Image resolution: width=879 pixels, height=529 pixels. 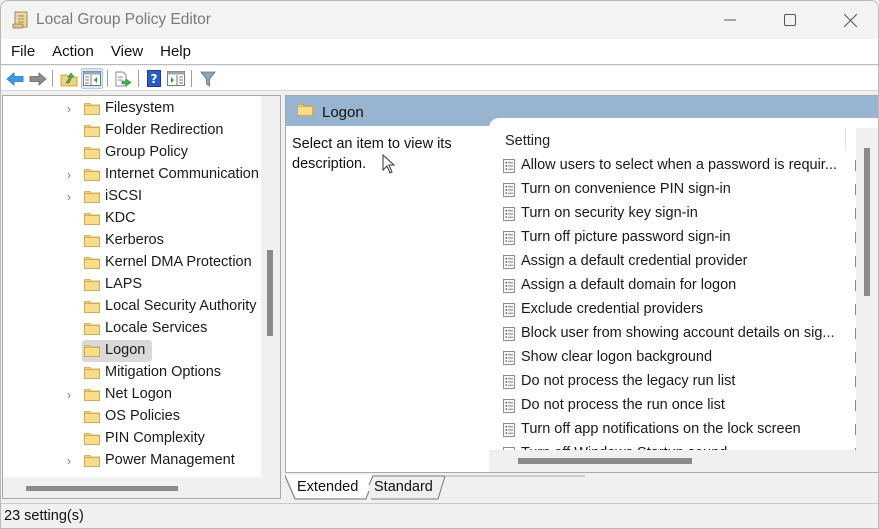 What do you see at coordinates (408, 487) in the screenshot?
I see `tab-standard: Standard` at bounding box center [408, 487].